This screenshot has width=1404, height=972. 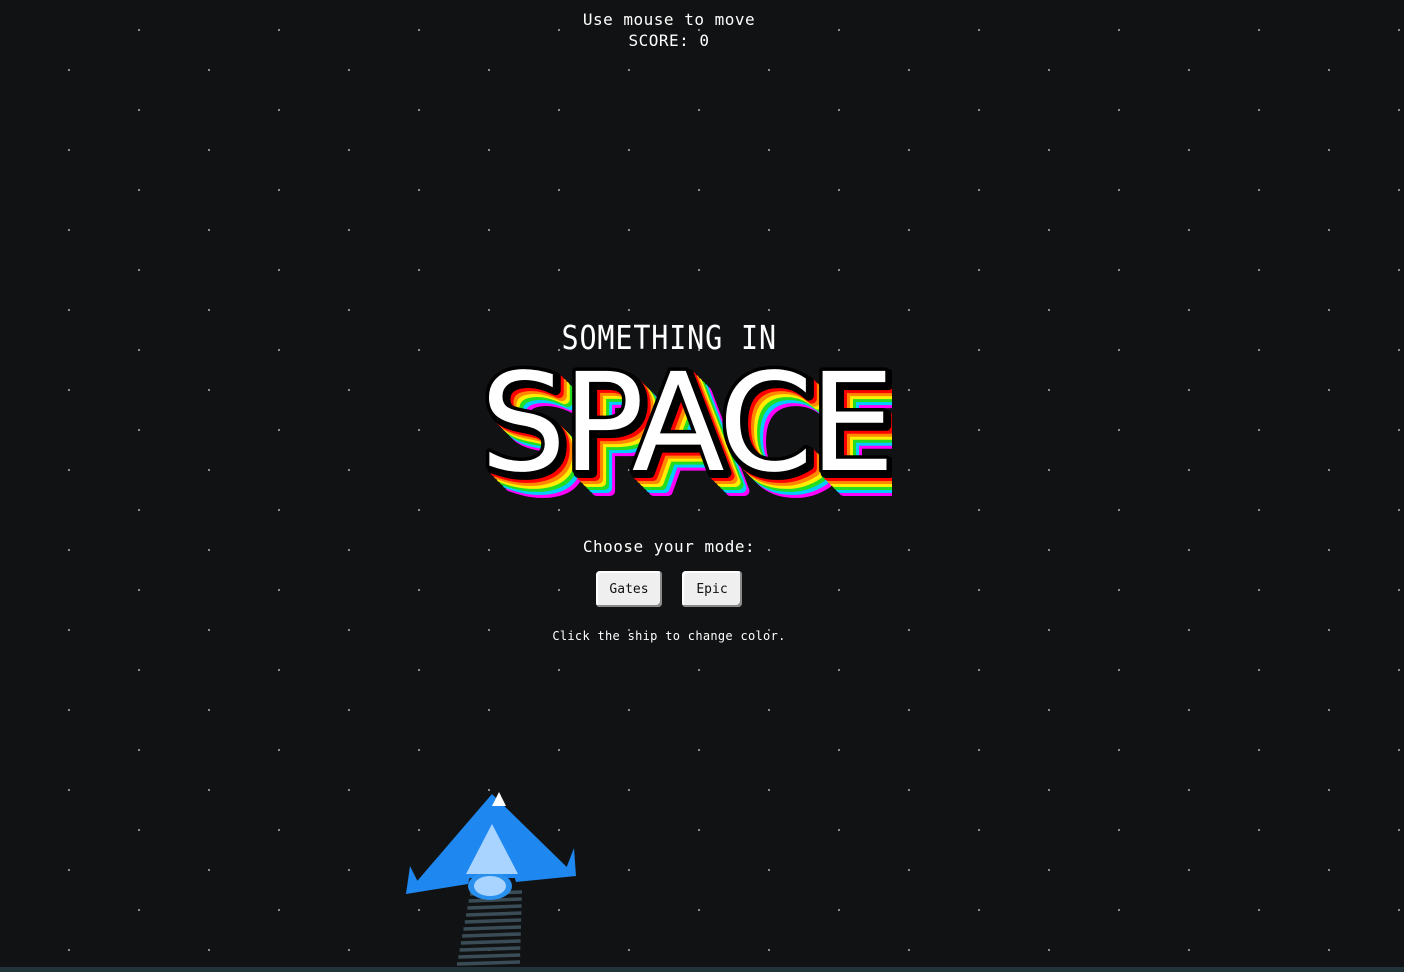 I want to click on ship-engine-glow, so click(x=490, y=886).